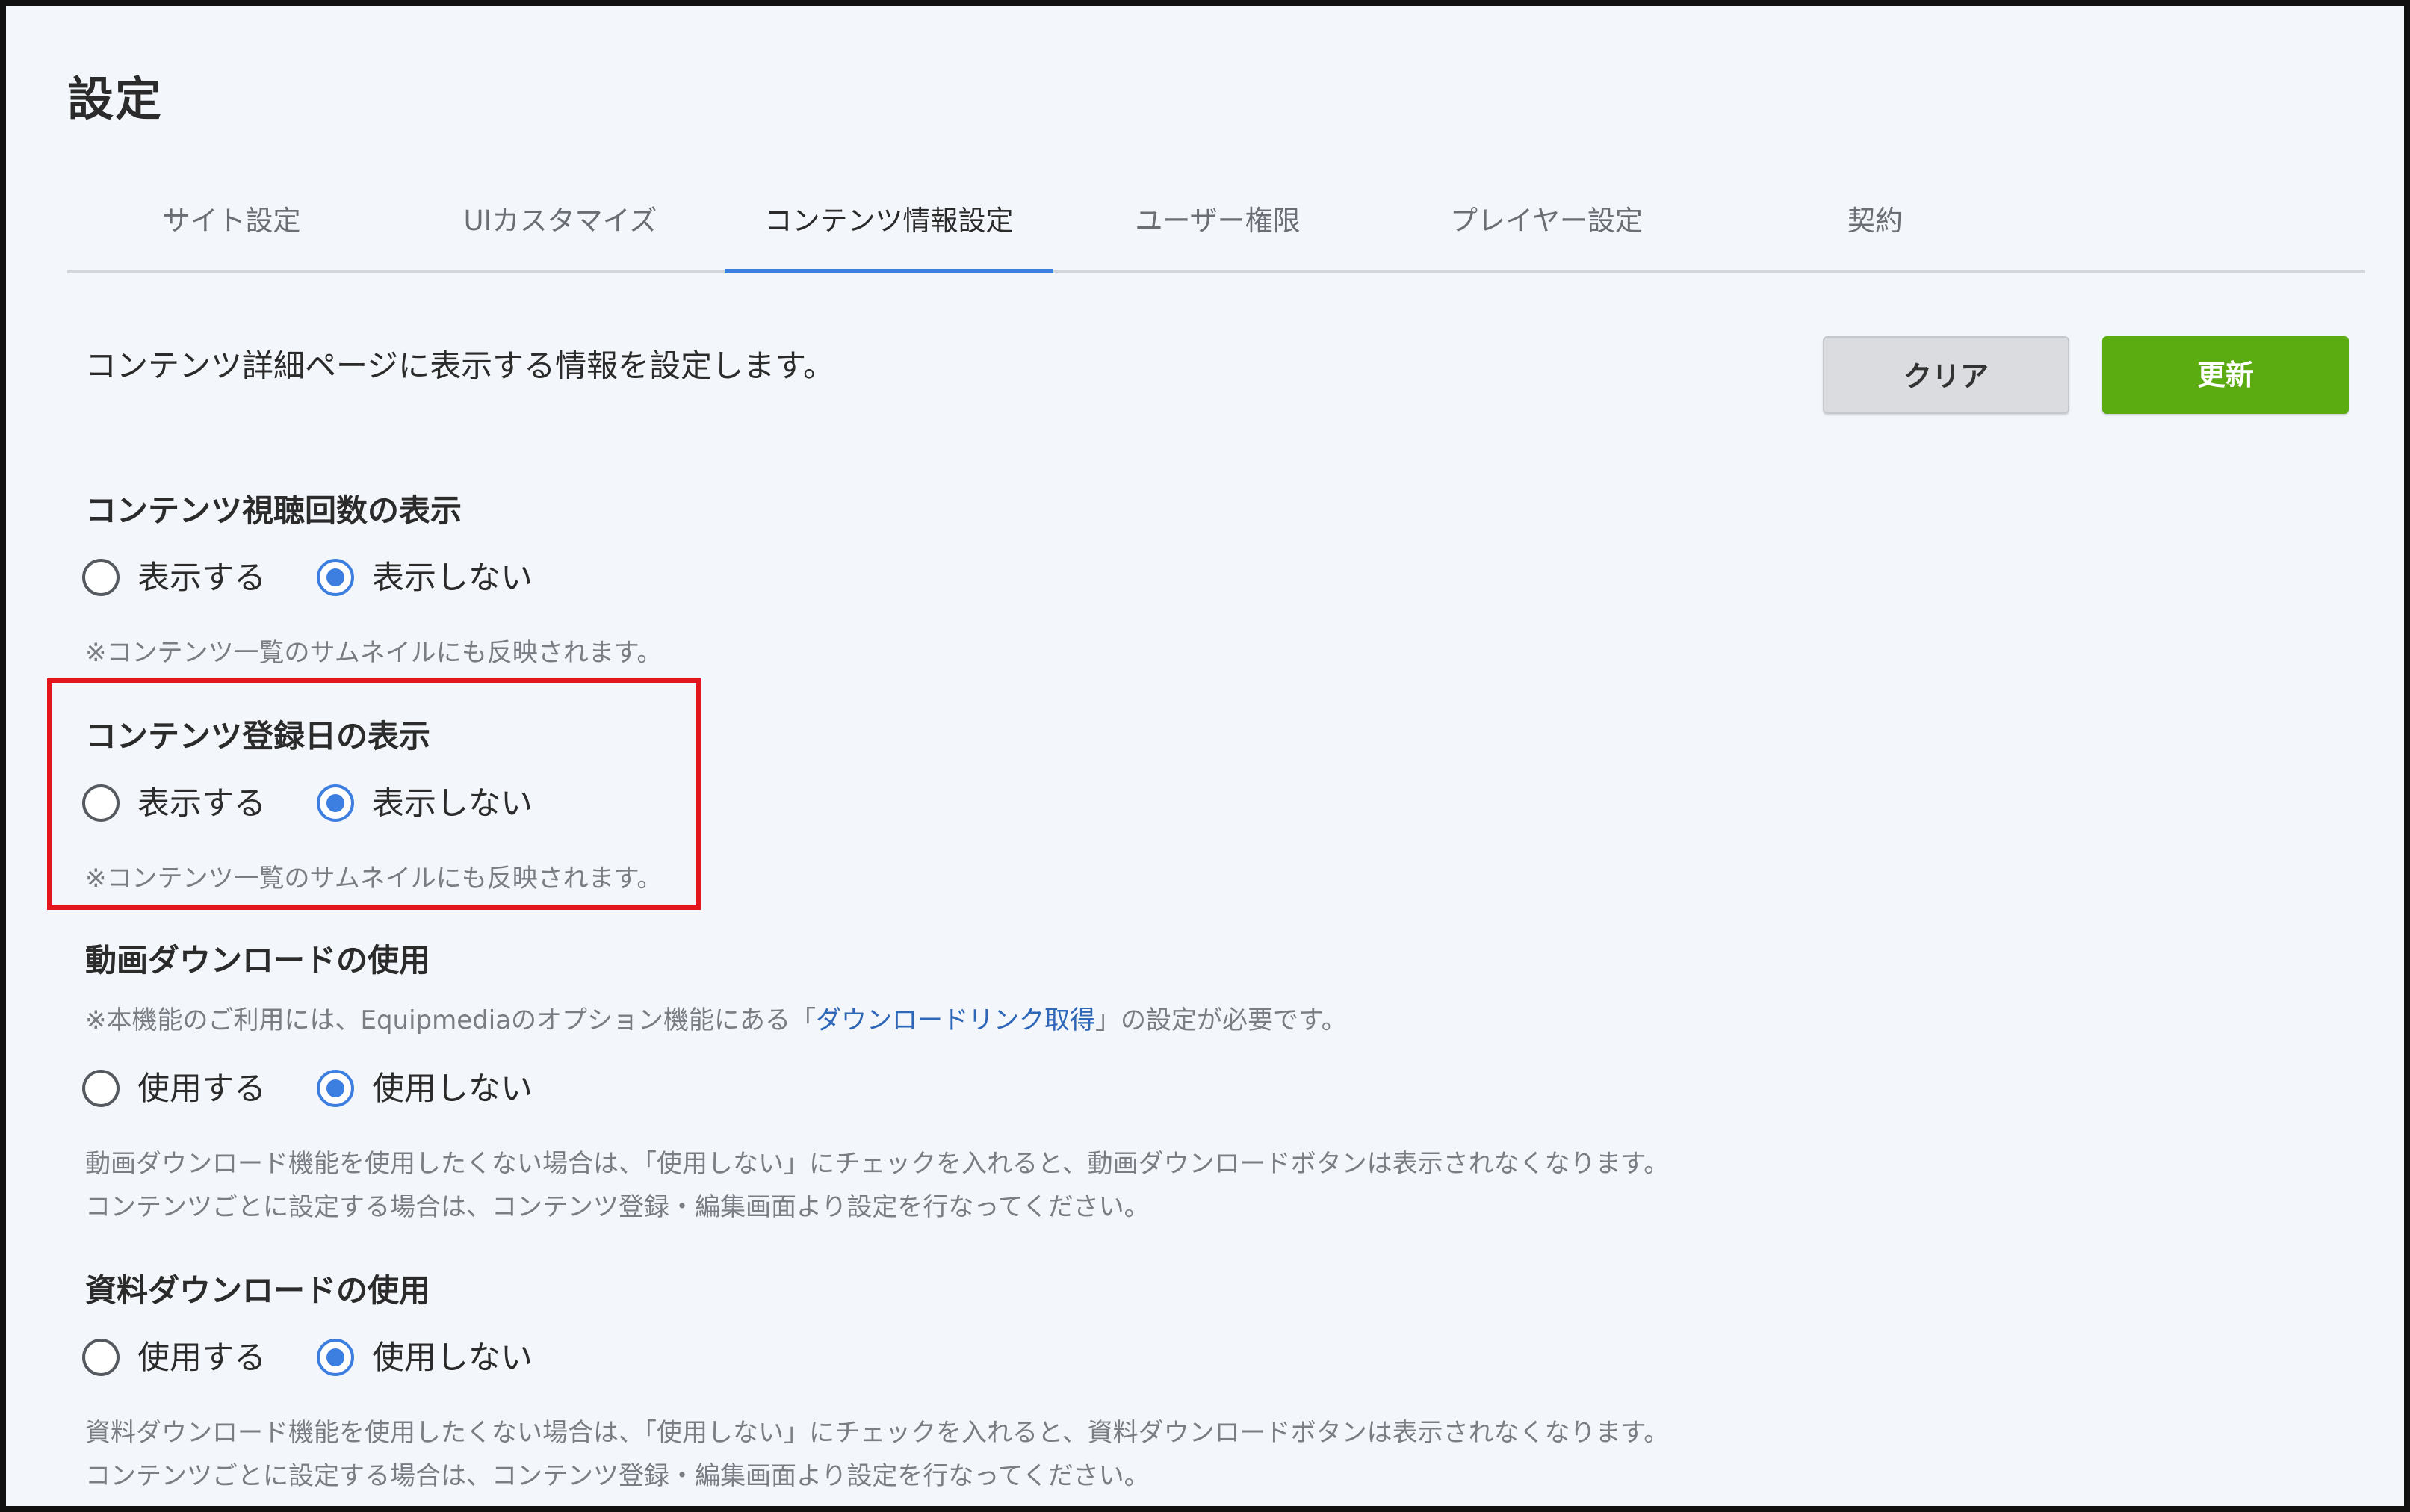 Image resolution: width=2410 pixels, height=1512 pixels. Describe the element at coordinates (273, 510) in the screenshot. I see `view-count-heading: コンテンツ視聴回数の表示` at that location.